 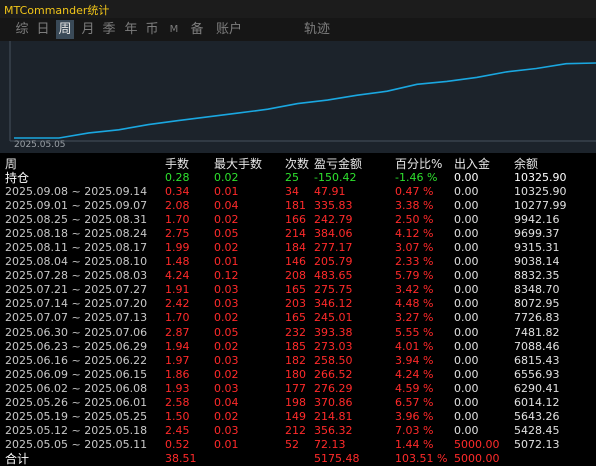 What do you see at coordinates (57, 10) in the screenshot?
I see `app-title: MTCommander统计` at bounding box center [57, 10].